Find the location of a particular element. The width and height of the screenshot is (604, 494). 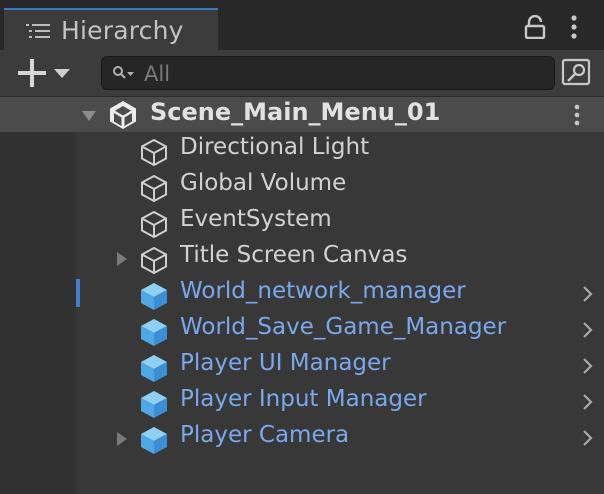

tab-bar: Hierarchy is located at coordinates (302, 25).